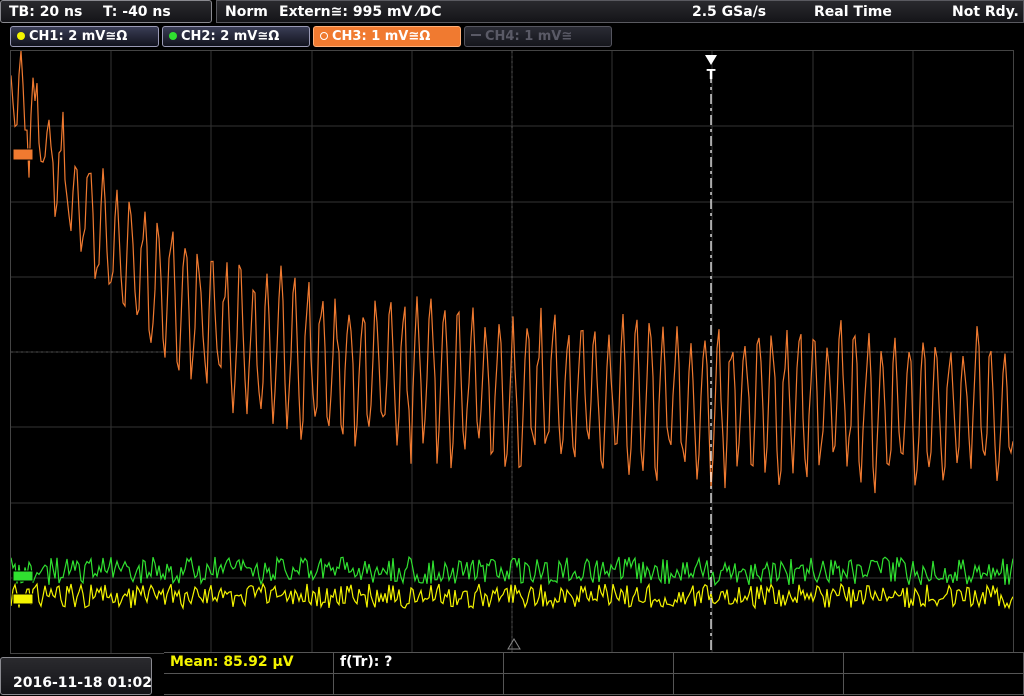 The width and height of the screenshot is (1024, 696). I want to click on meas-cell-mean: Mean: 85.92 µV, so click(249, 663).